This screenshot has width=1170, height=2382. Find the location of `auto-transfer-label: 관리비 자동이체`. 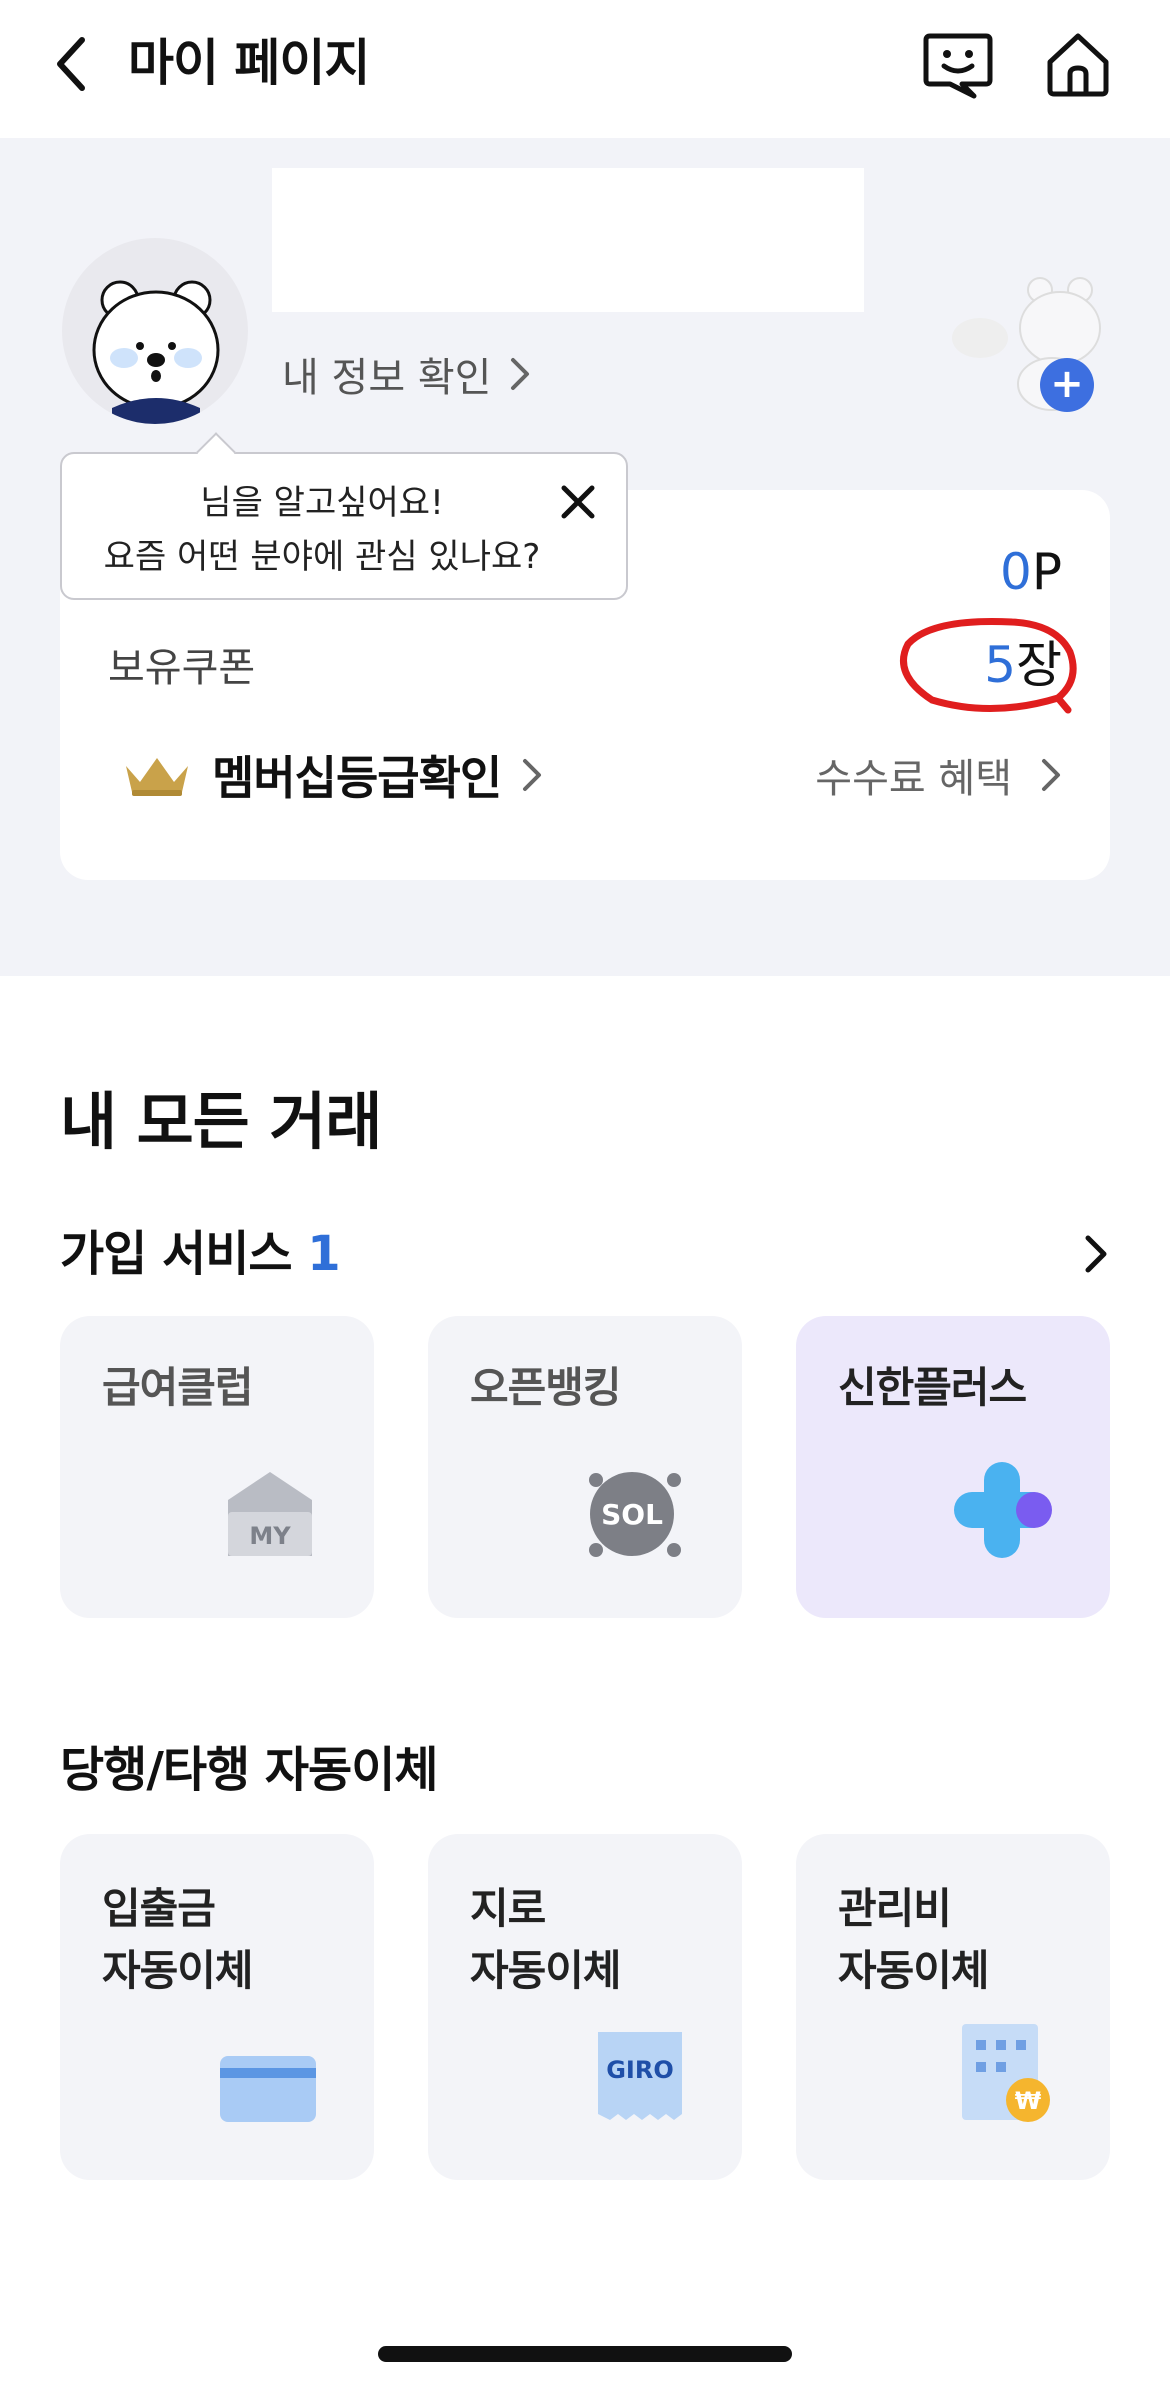

auto-transfer-label: 관리비 자동이체 is located at coordinates (914, 1940).